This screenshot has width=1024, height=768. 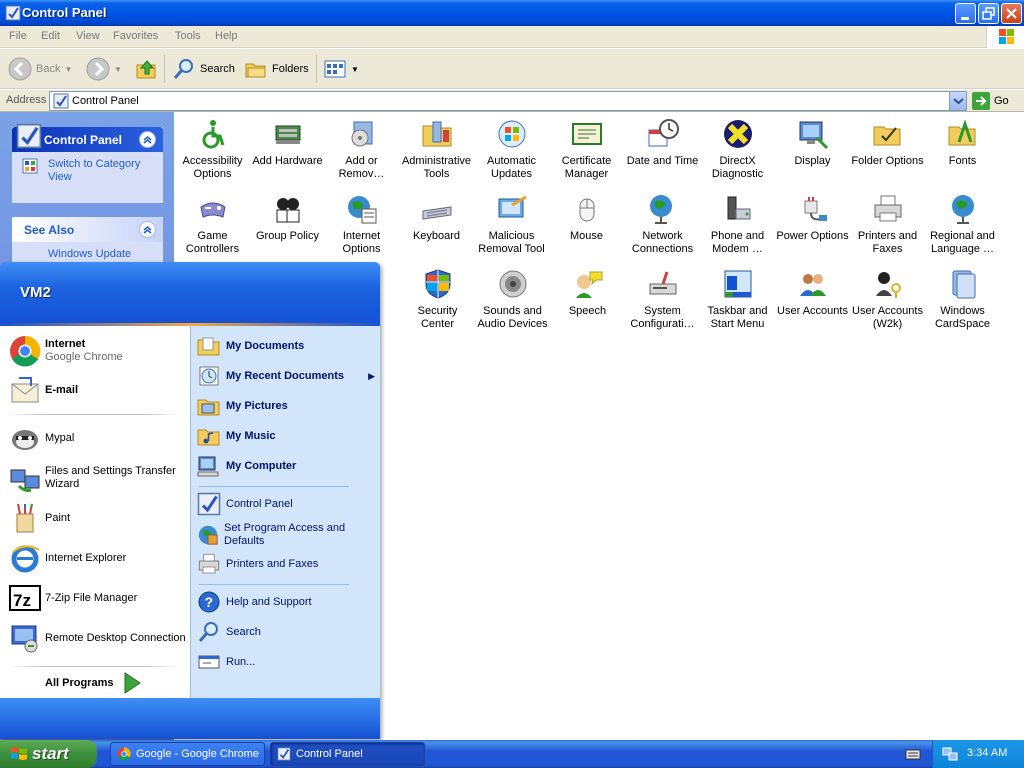 I want to click on item-speech: Speech, so click(x=587, y=293).